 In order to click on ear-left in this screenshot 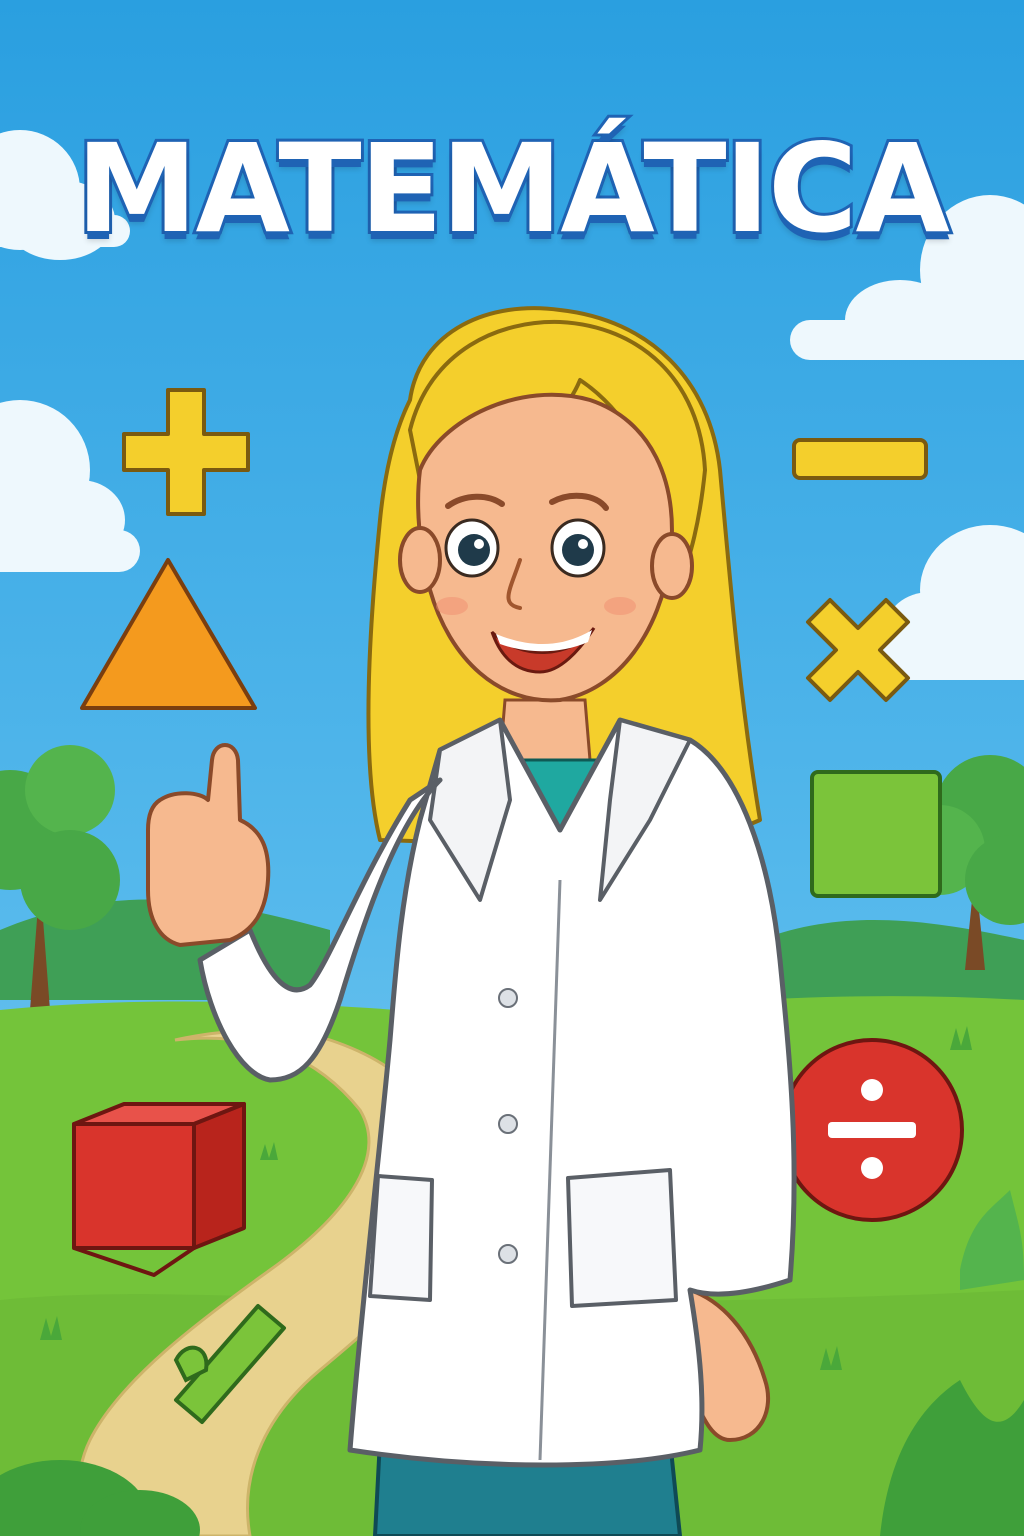, I will do `click(420, 560)`.